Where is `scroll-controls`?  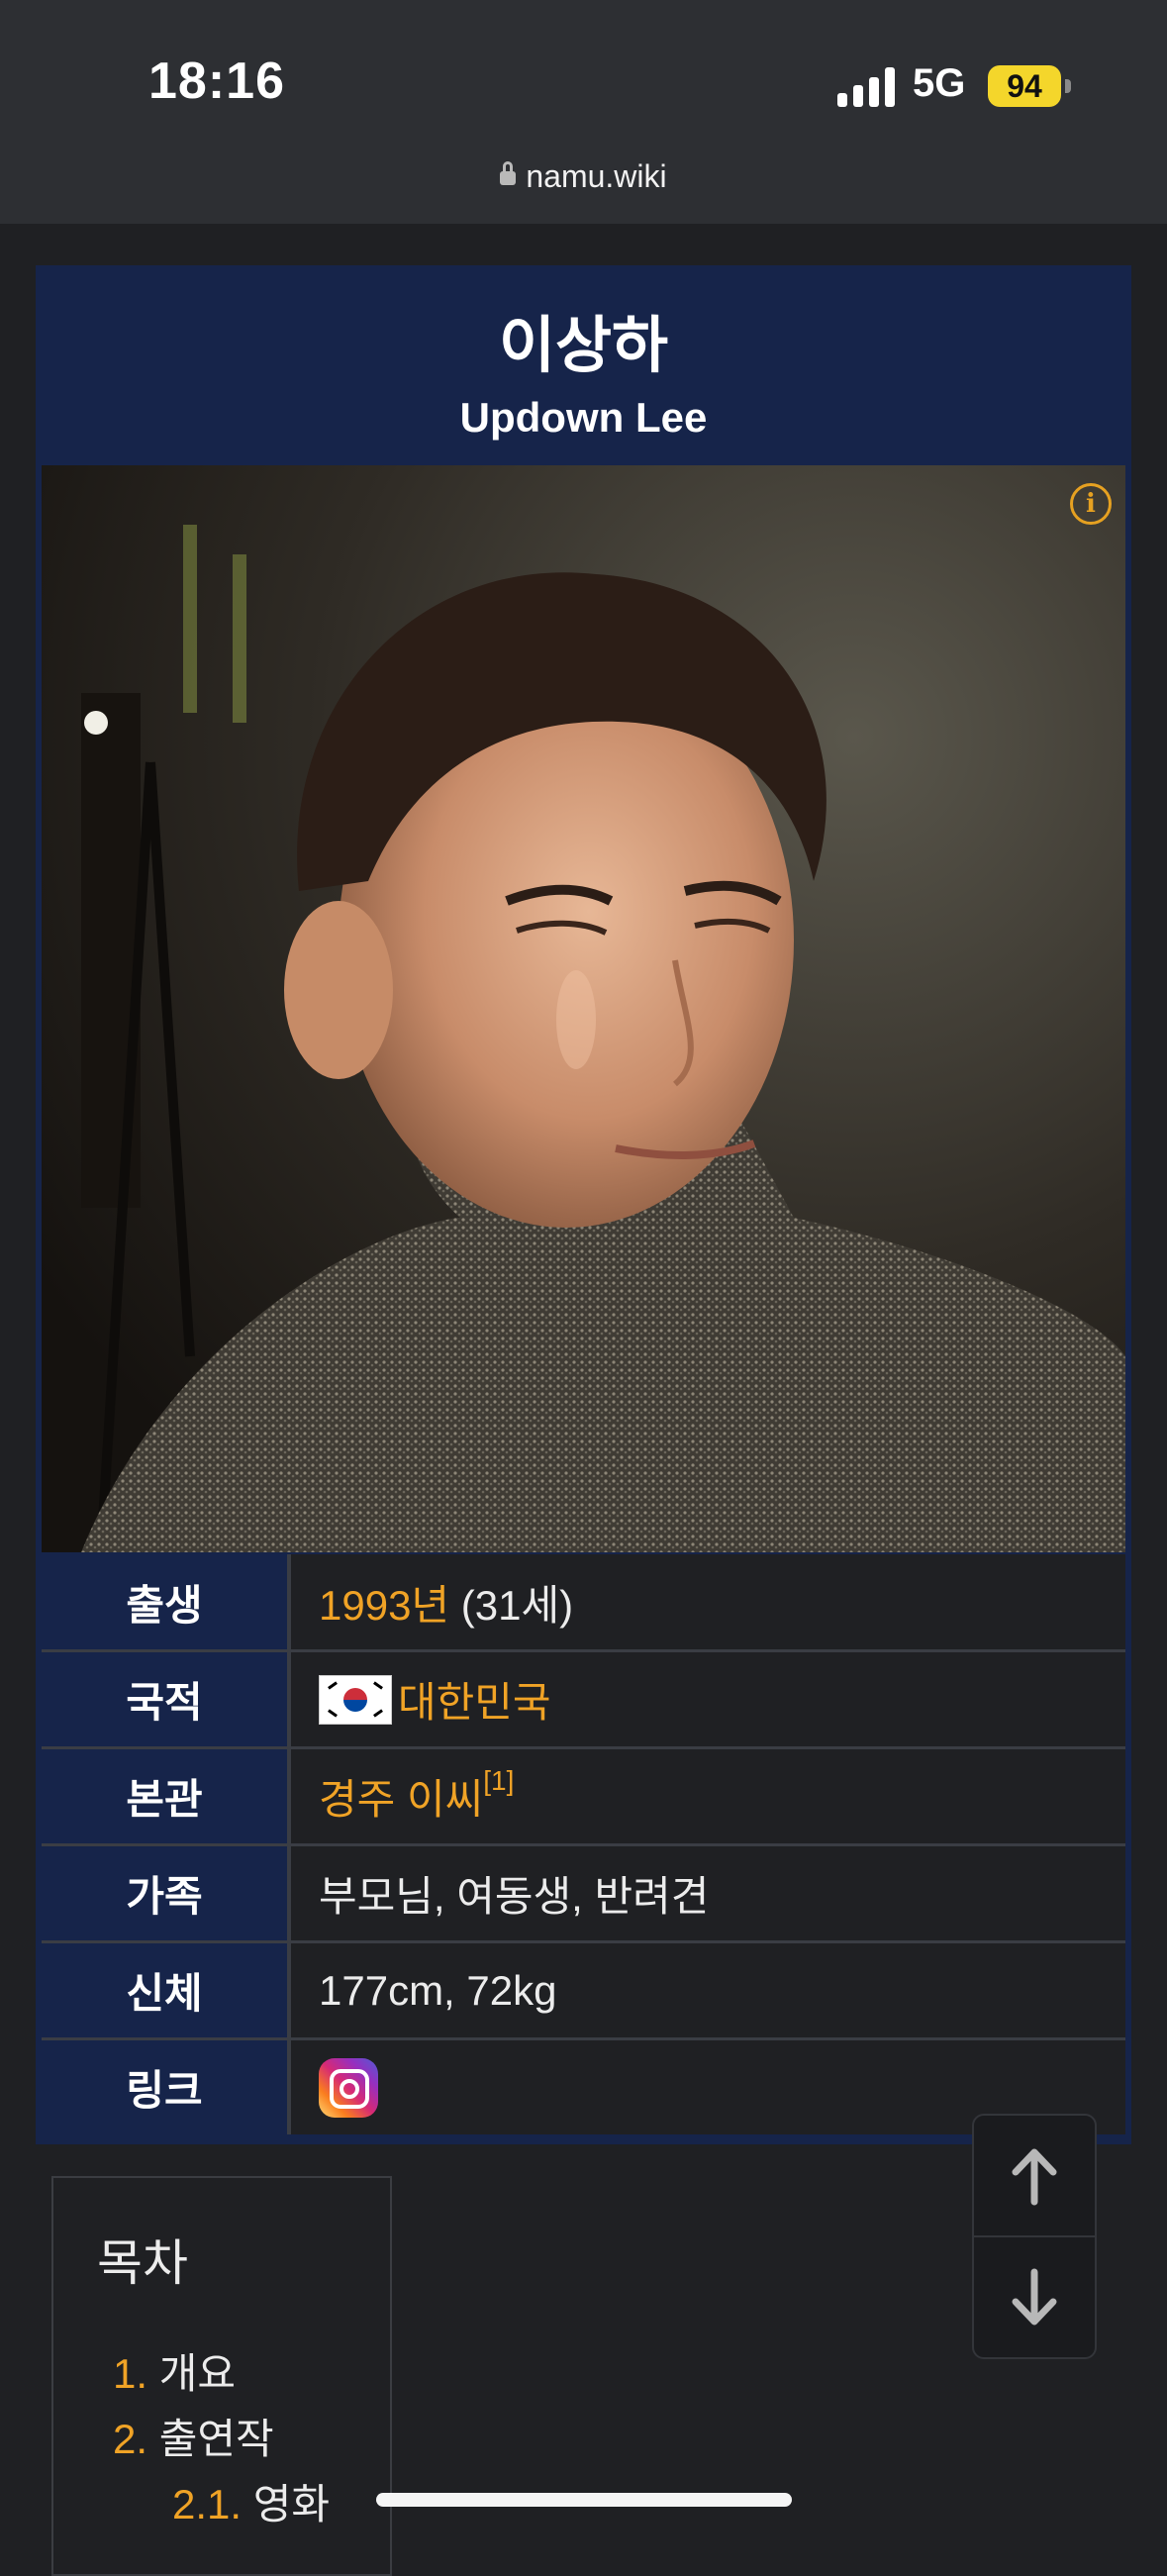 scroll-controls is located at coordinates (1034, 2236).